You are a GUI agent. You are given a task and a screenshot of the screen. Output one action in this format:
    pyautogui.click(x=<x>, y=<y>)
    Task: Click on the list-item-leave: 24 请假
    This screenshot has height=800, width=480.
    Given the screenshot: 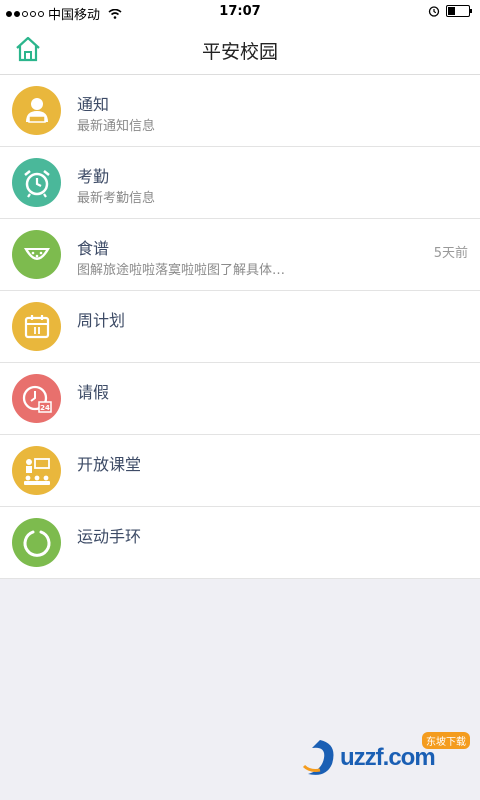 What is the action you would take?
    pyautogui.click(x=240, y=399)
    